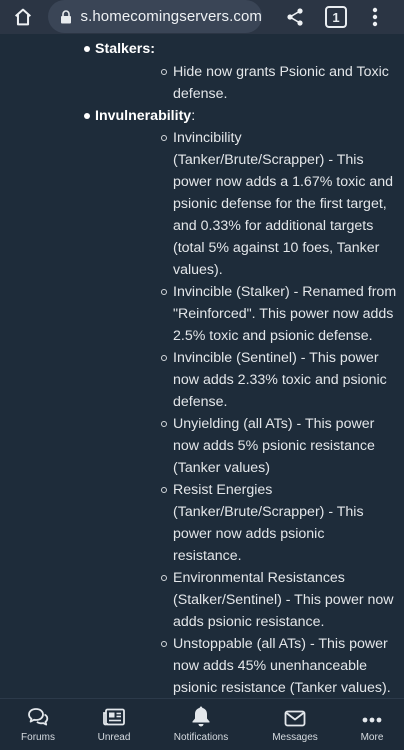 The width and height of the screenshot is (404, 750). I want to click on forums-icon, so click(38, 717).